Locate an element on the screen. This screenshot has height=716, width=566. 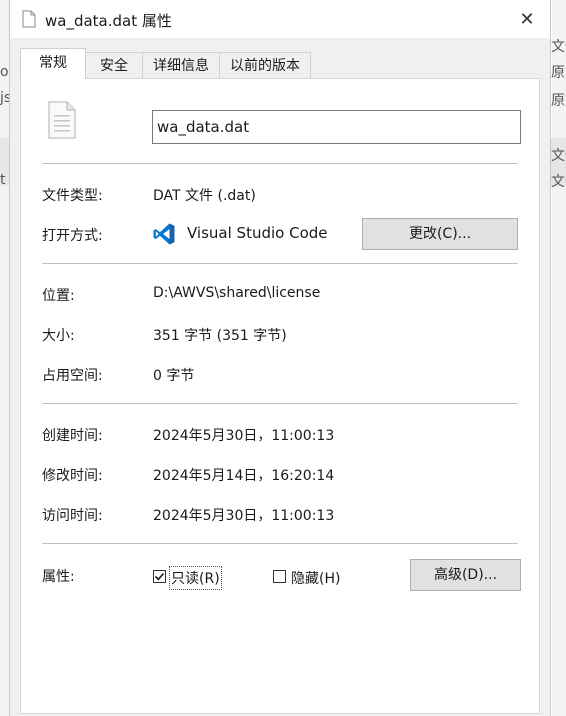
background-text-fragment: js is located at coordinates (4, 98).